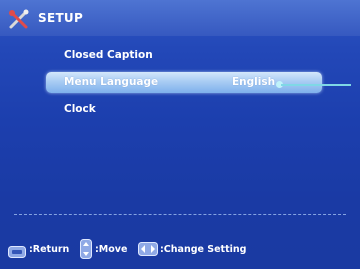 The width and height of the screenshot is (360, 269). I want to click on footer-hints: :Return :Move :Change Setting, so click(180, 251).